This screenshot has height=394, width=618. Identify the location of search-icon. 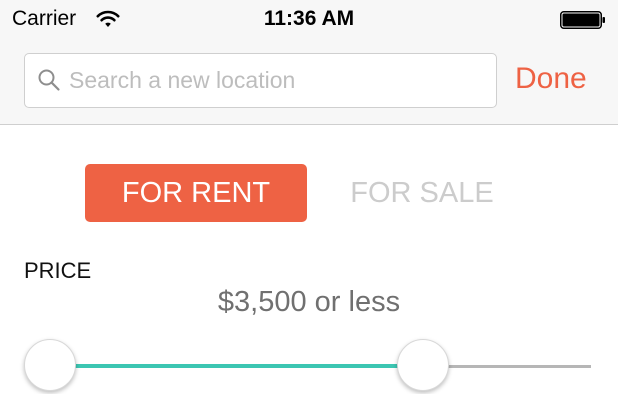
(49, 80).